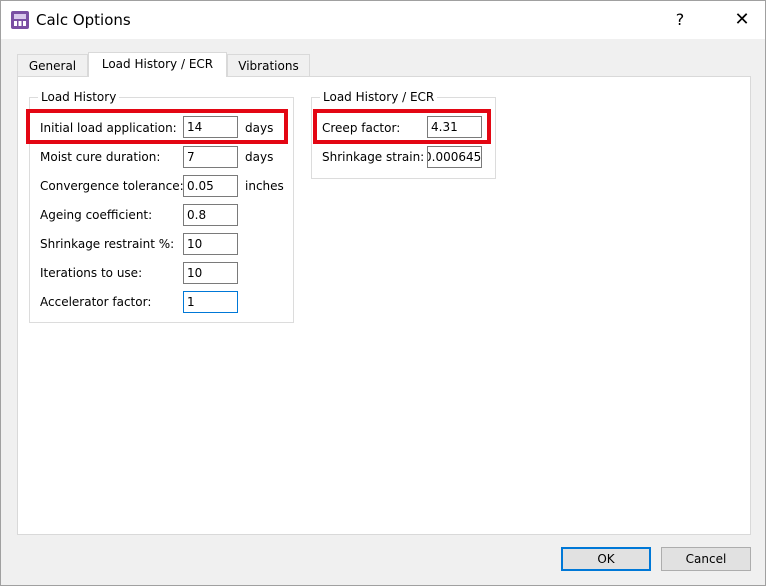 Image resolution: width=766 pixels, height=586 pixels. What do you see at coordinates (96, 215) in the screenshot?
I see `ageing-coefficient-label: Ageing coefficient:` at bounding box center [96, 215].